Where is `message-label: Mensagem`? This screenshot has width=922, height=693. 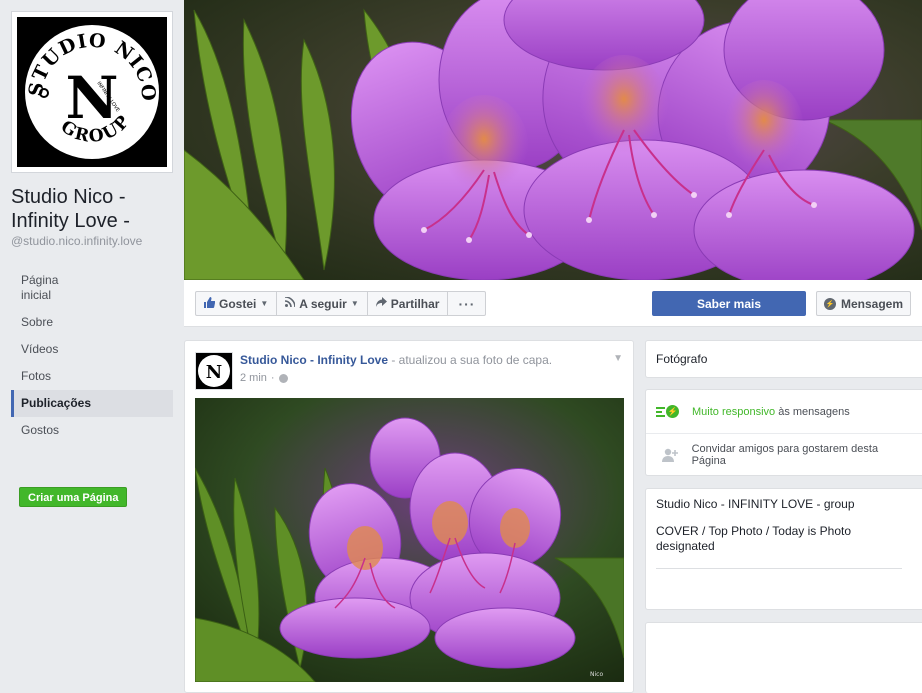 message-label: Mensagem is located at coordinates (872, 303).